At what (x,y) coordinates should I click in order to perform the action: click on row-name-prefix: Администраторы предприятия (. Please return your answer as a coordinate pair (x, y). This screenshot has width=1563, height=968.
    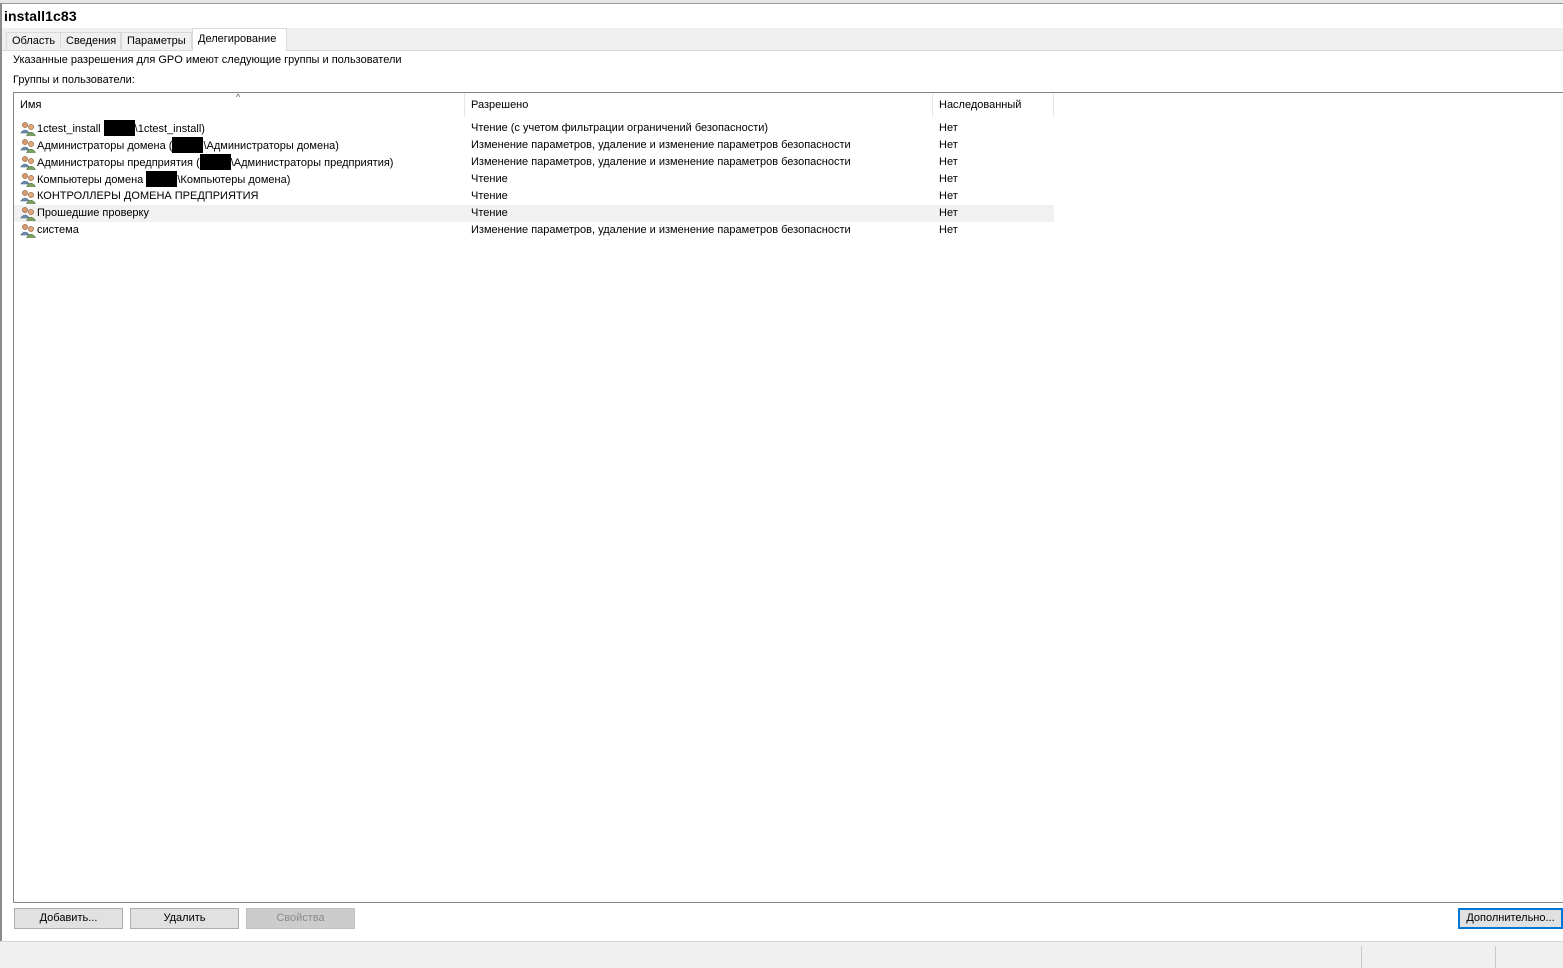
    Looking at the image, I should click on (118, 163).